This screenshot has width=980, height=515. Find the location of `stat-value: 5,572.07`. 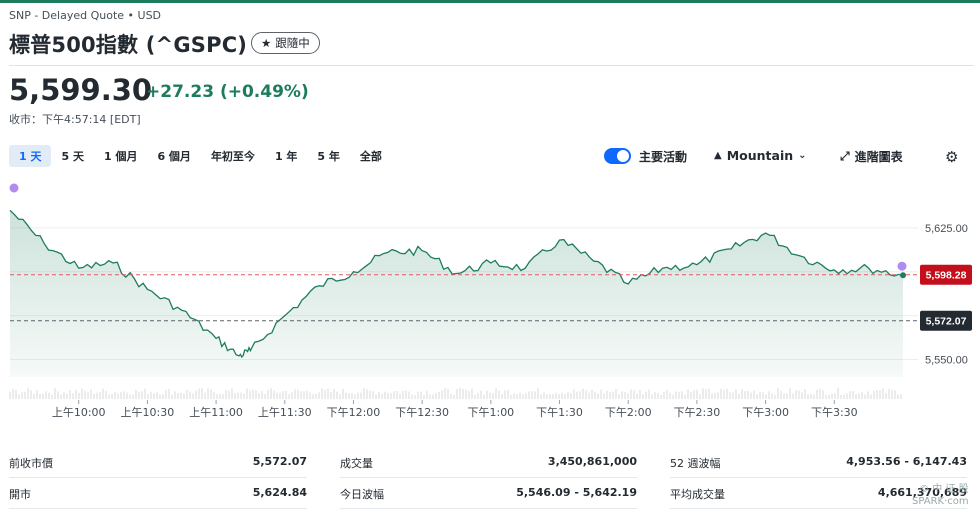

stat-value: 5,572.07 is located at coordinates (279, 461).